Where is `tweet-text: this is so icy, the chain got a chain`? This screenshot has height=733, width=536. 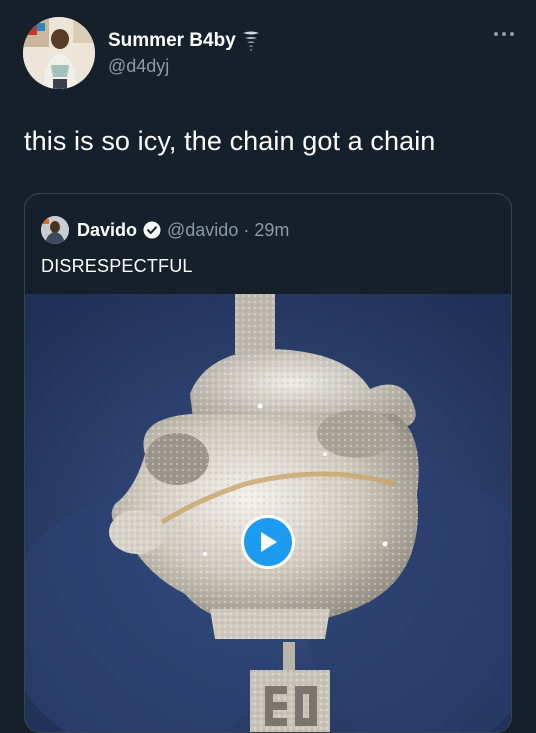 tweet-text: this is so icy, the chain got a chain is located at coordinates (230, 141).